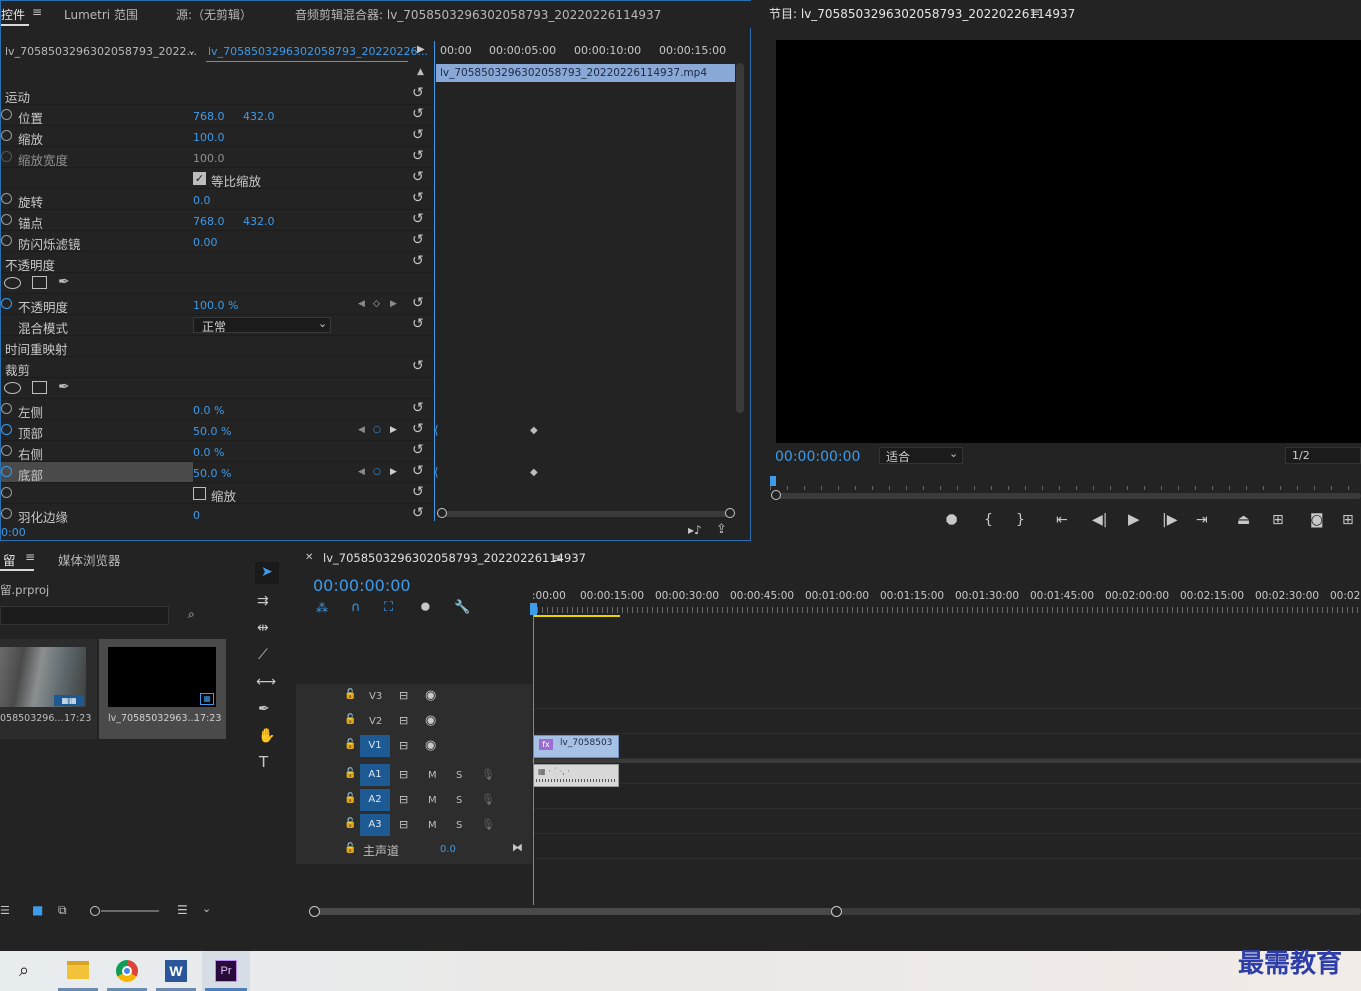 The height and width of the screenshot is (991, 1361). Describe the element at coordinates (217, 262) in the screenshot. I see `opacity-section-row: 不透明度 ↺` at that location.